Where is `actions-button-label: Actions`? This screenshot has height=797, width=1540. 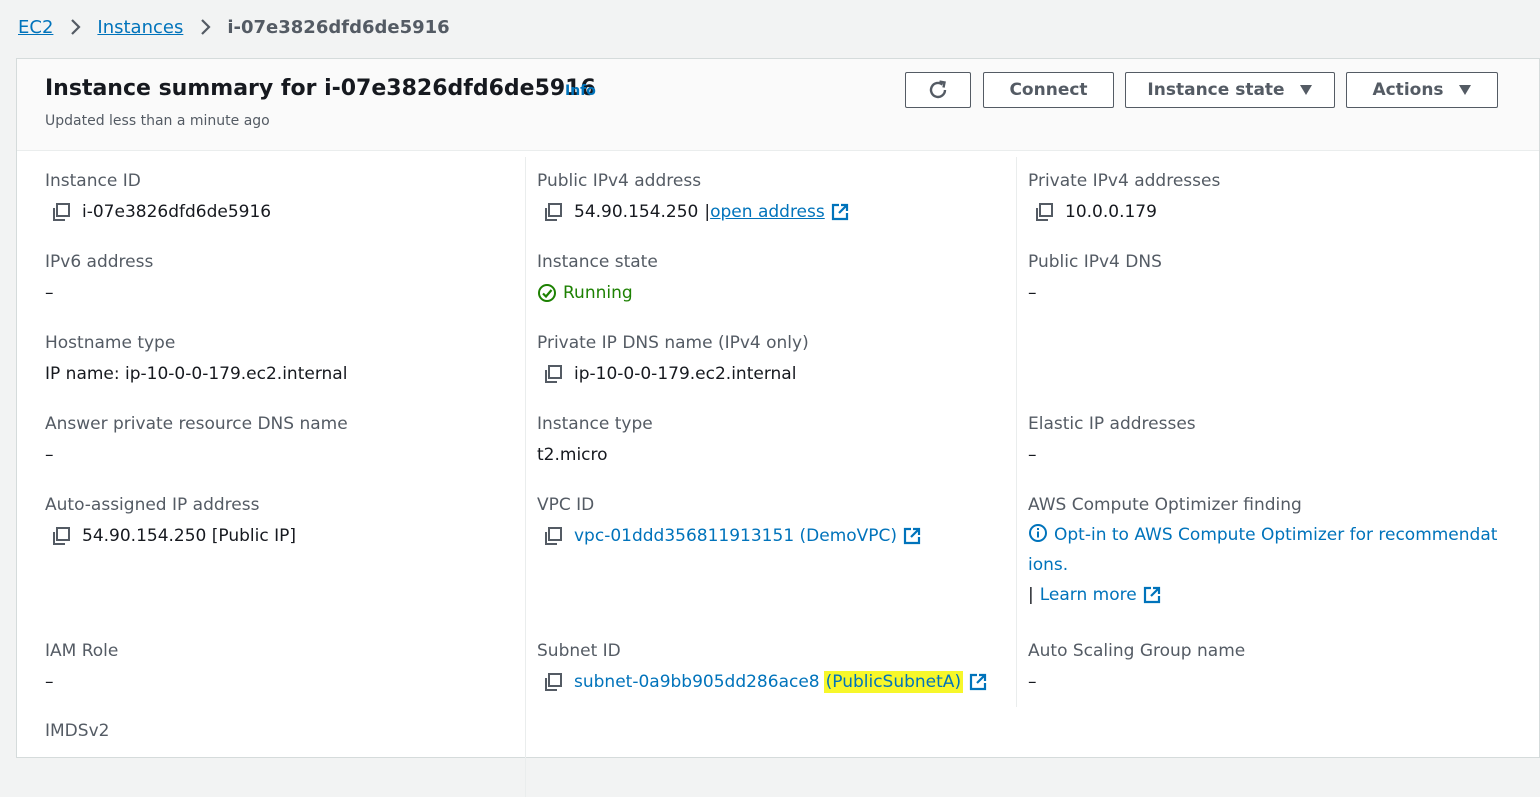
actions-button-label: Actions is located at coordinates (1408, 90).